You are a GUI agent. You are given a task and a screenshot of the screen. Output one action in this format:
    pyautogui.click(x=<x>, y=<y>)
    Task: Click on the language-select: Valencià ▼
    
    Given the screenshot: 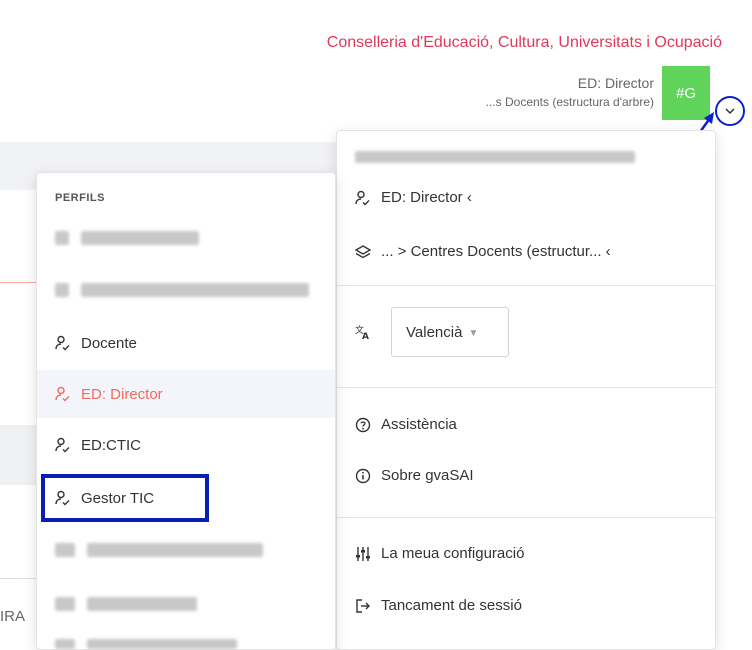 What is the action you would take?
    pyautogui.click(x=450, y=332)
    